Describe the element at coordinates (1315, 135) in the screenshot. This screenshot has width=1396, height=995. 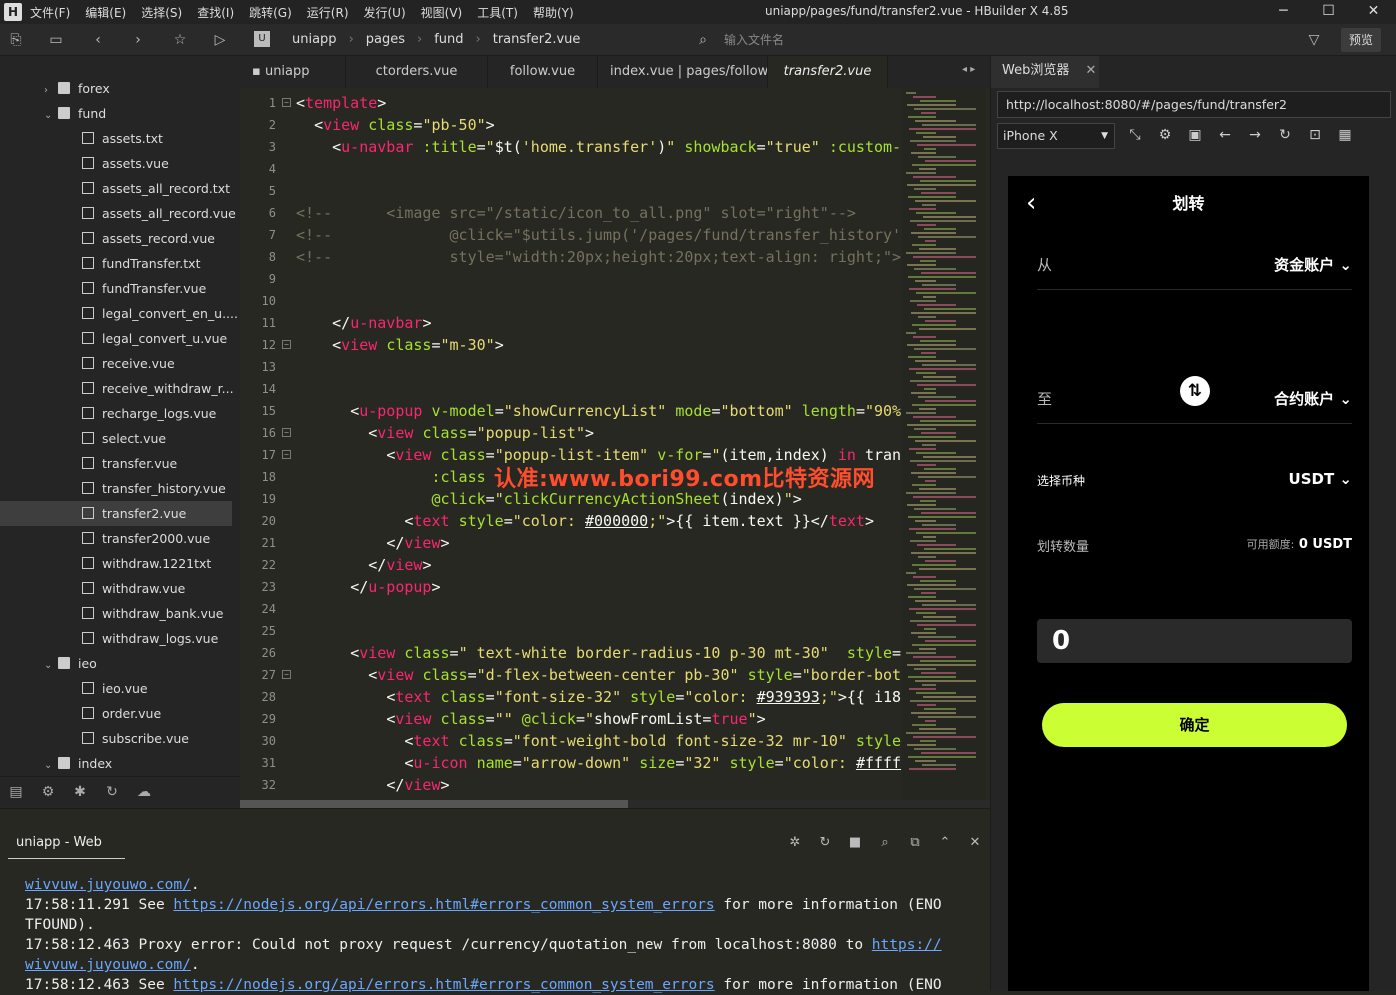
I see `lock-icon: ⊡` at that location.